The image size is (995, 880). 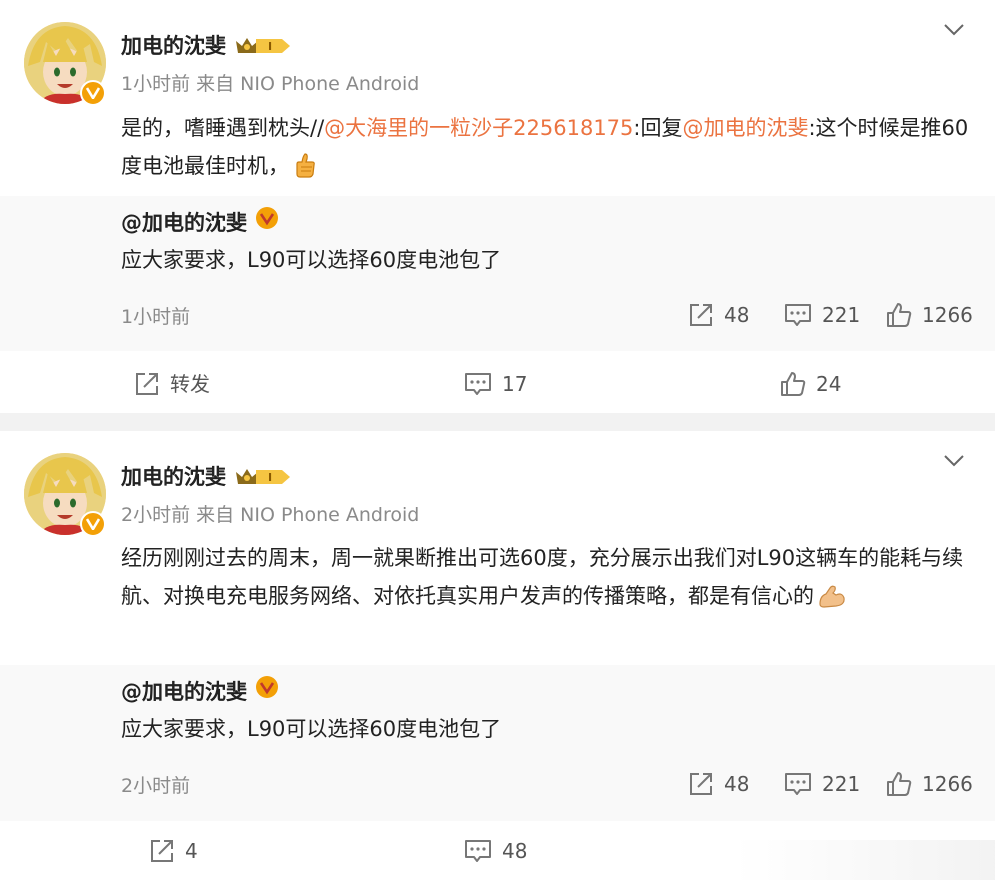 I want to click on comment-button: 17, so click(x=495, y=384).